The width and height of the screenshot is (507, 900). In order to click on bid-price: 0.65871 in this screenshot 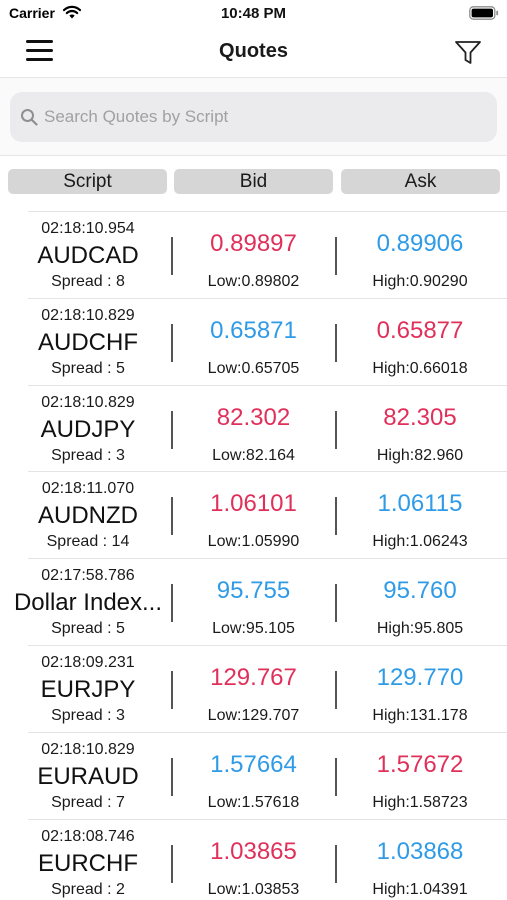, I will do `click(253, 330)`.